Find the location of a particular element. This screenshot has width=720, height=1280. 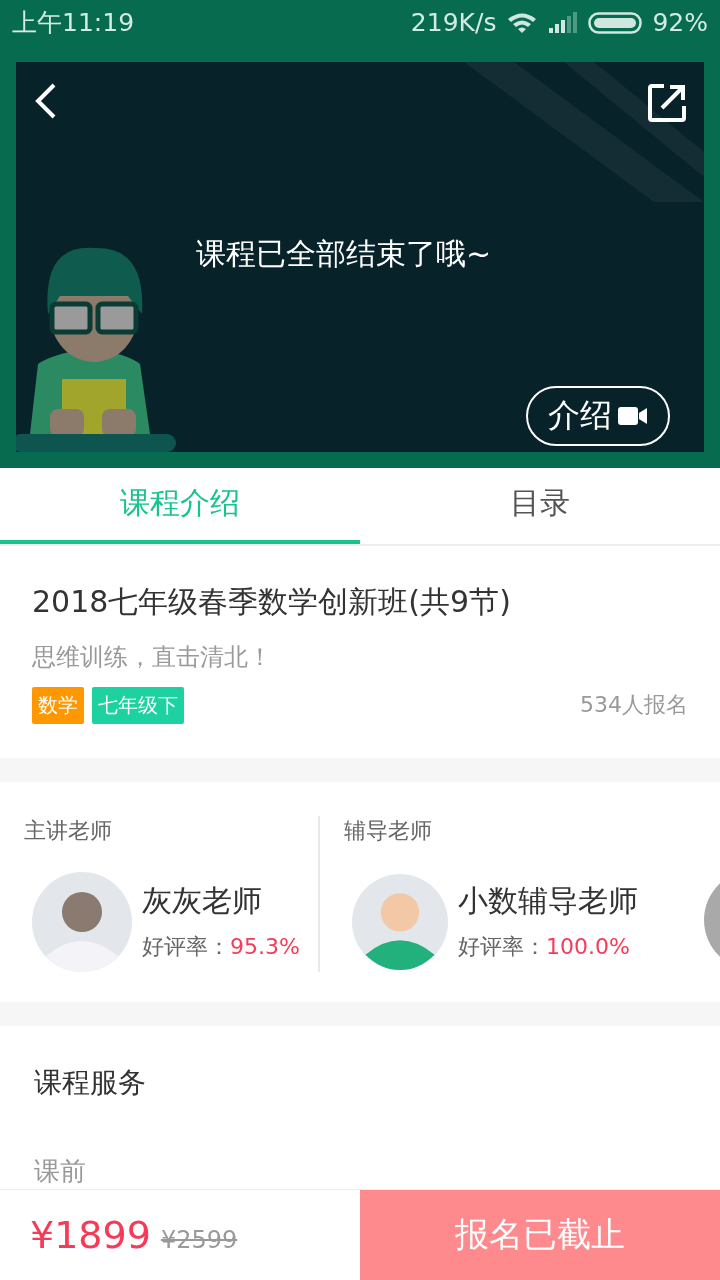

rating-value: 100.0% is located at coordinates (588, 947).